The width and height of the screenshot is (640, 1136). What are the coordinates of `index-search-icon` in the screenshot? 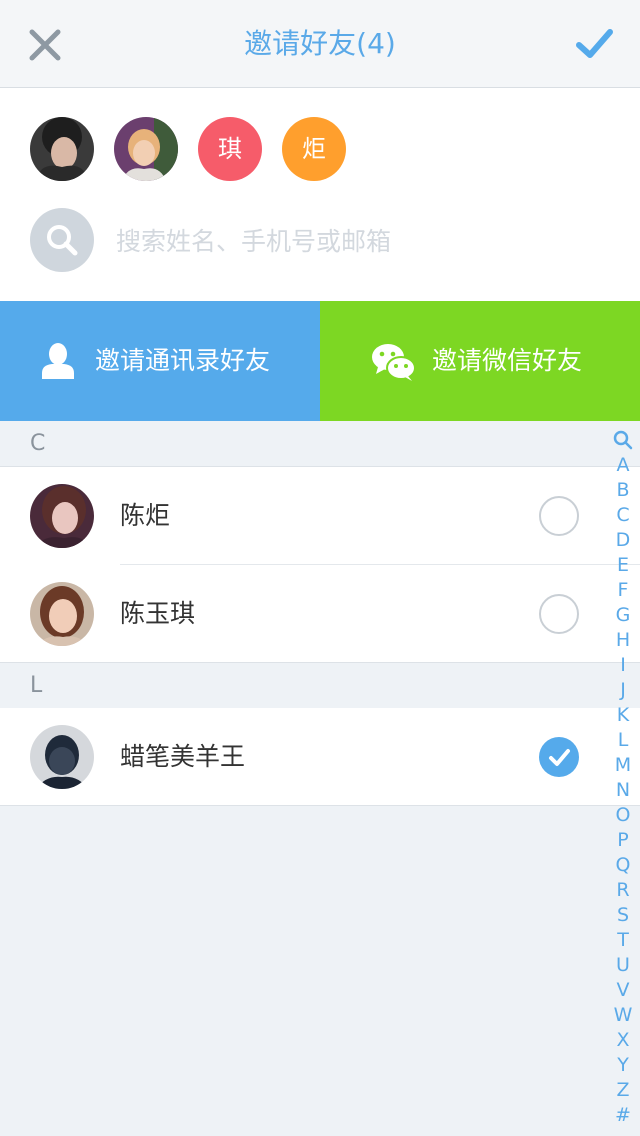 It's located at (623, 440).